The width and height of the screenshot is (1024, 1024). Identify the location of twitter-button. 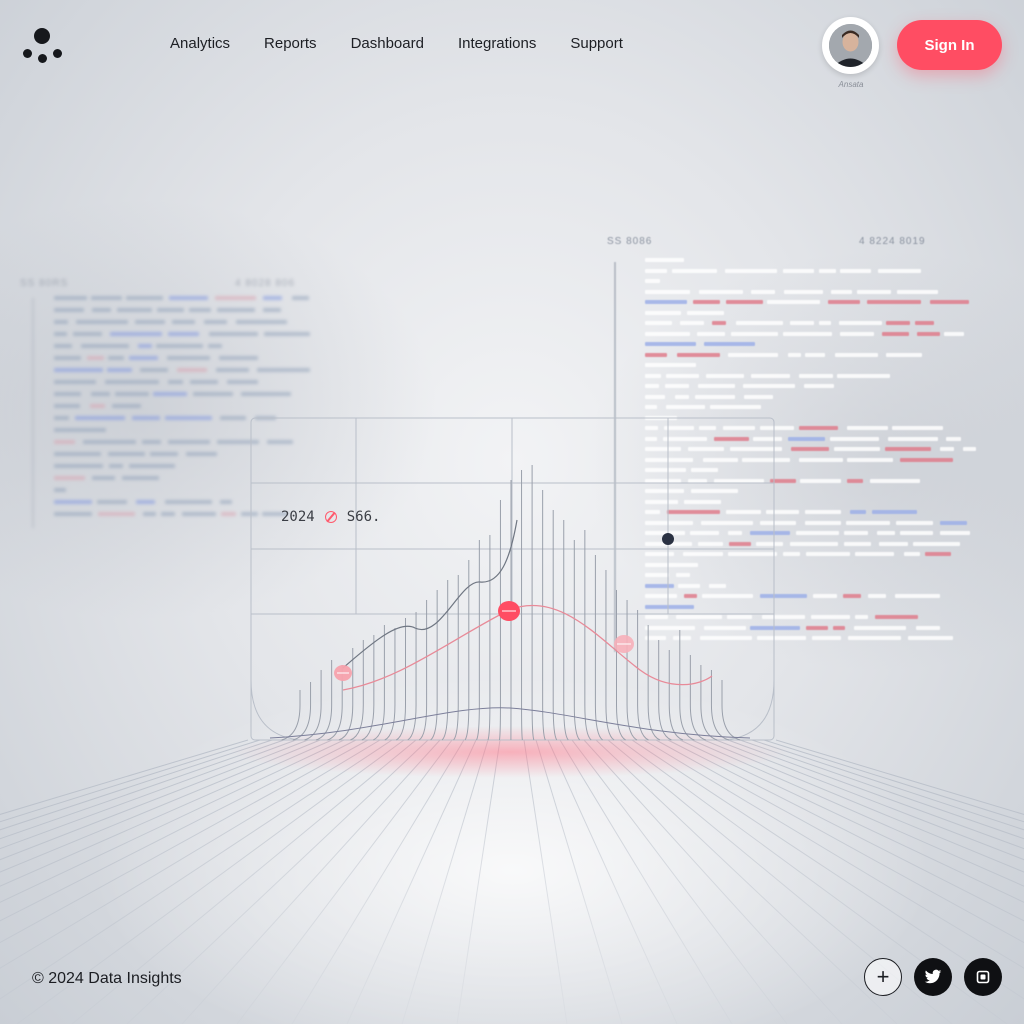
(933, 977).